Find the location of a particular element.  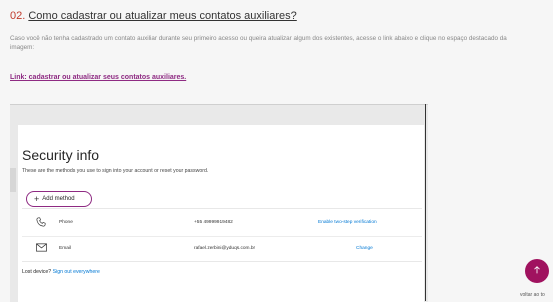

change-email-link: Change is located at coordinates (364, 248).